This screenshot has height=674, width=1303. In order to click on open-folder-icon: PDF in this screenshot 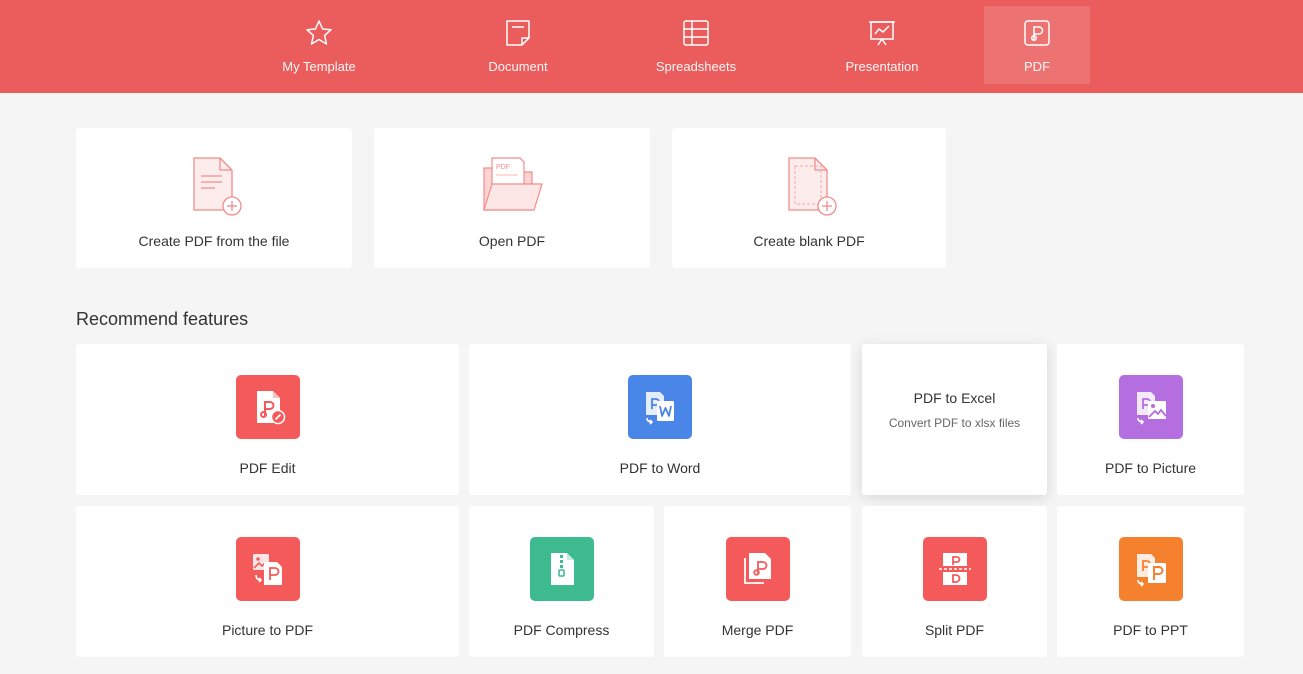, I will do `click(513, 184)`.